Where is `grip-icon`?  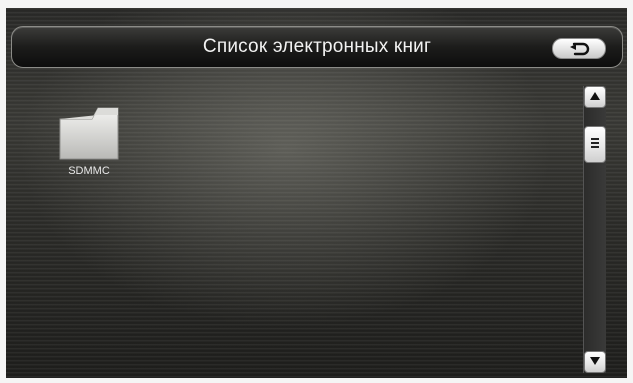
grip-icon is located at coordinates (595, 145).